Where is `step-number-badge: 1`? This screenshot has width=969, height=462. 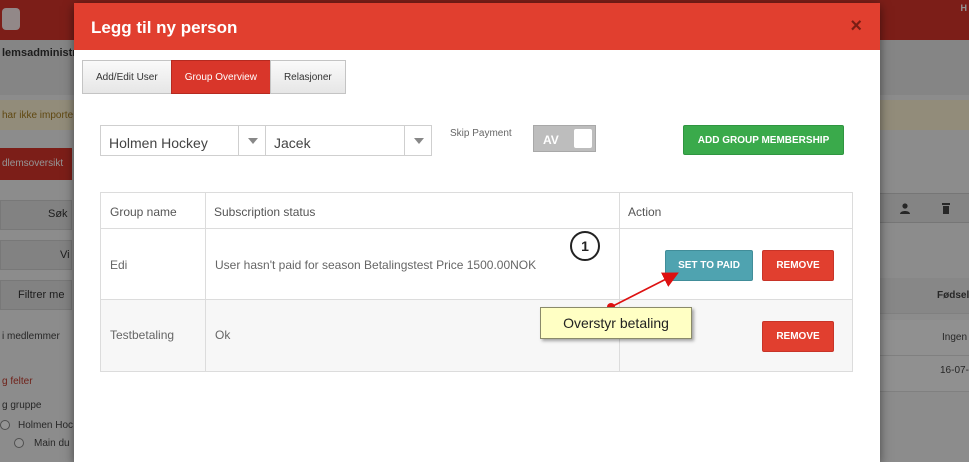 step-number-badge: 1 is located at coordinates (585, 246).